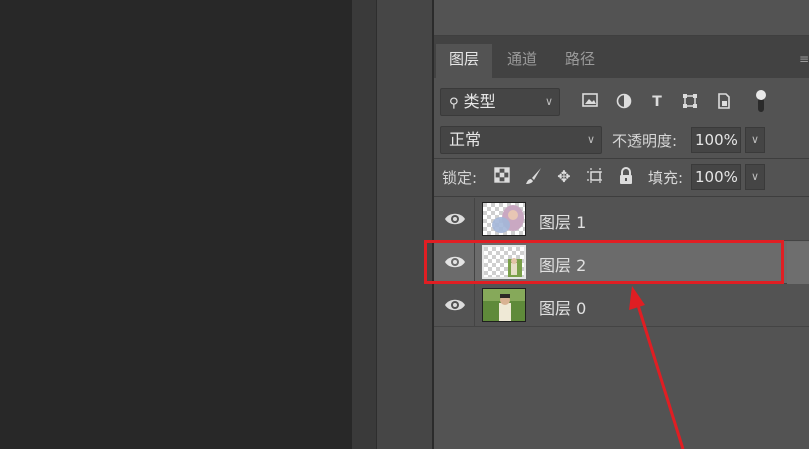 This screenshot has height=449, width=809. What do you see at coordinates (454, 103) in the screenshot?
I see `search-icon: ⚲` at bounding box center [454, 103].